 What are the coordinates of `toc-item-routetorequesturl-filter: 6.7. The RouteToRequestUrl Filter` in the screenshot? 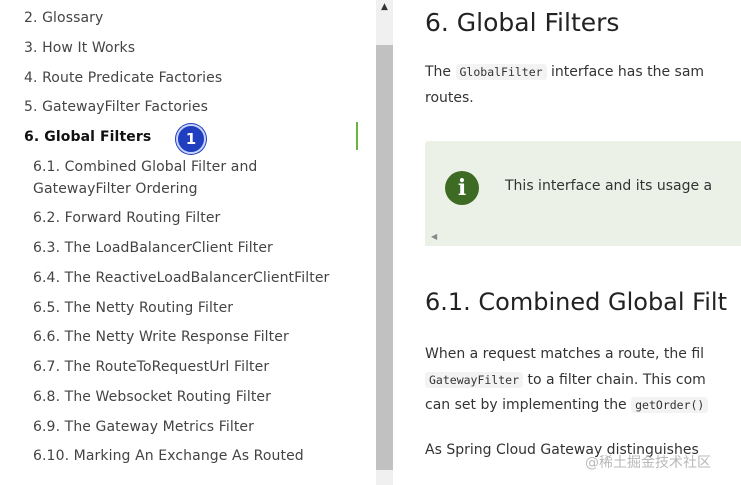 It's located at (151, 367).